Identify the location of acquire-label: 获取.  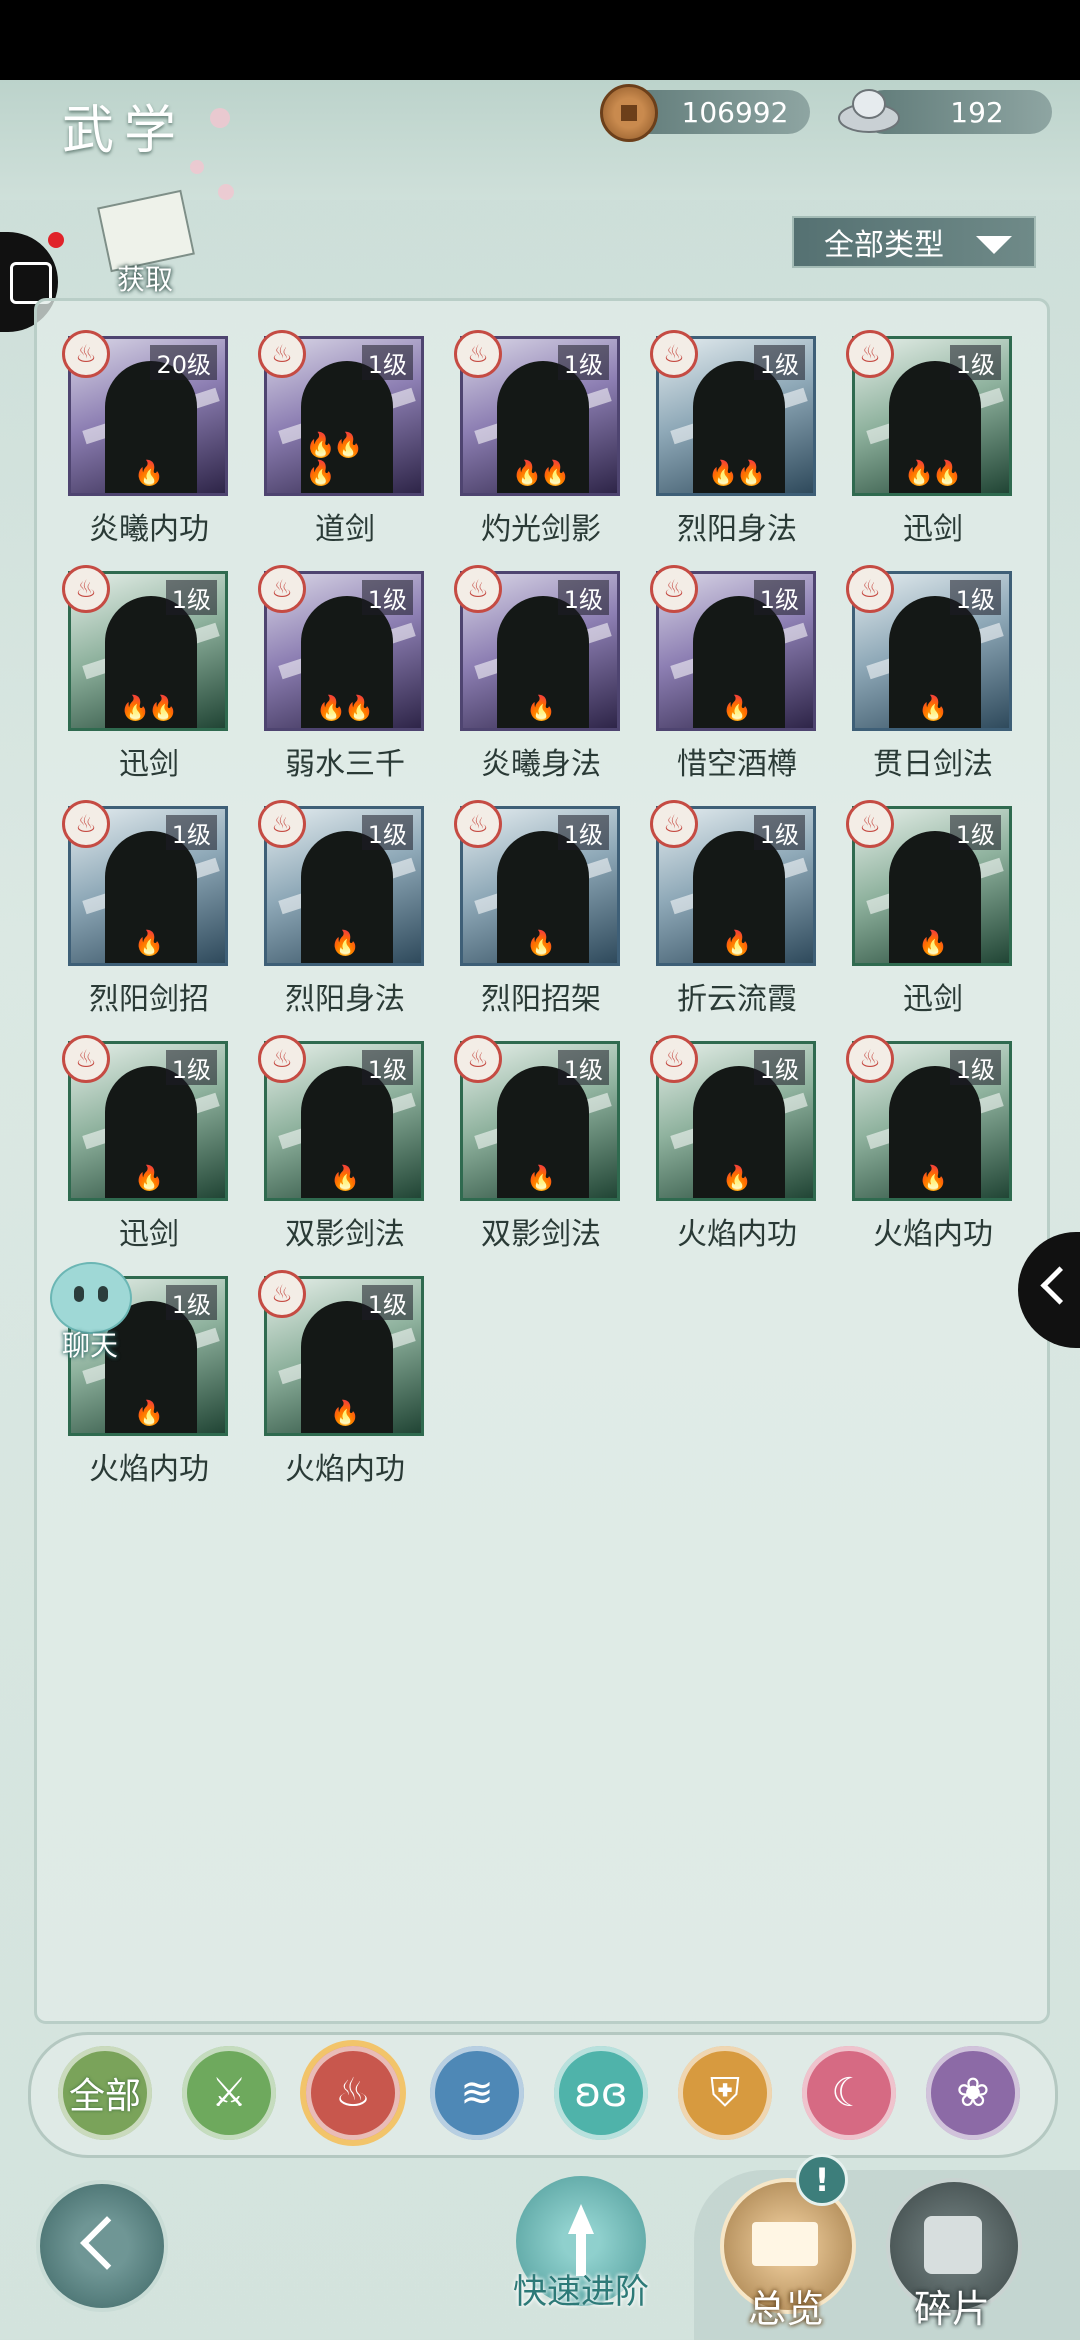
(144, 279).